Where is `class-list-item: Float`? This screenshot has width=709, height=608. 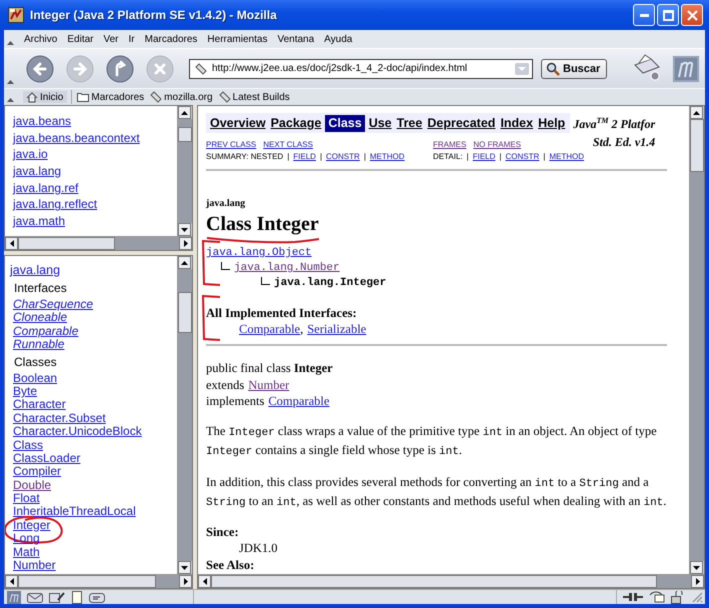
class-list-item: Float is located at coordinates (26, 498).